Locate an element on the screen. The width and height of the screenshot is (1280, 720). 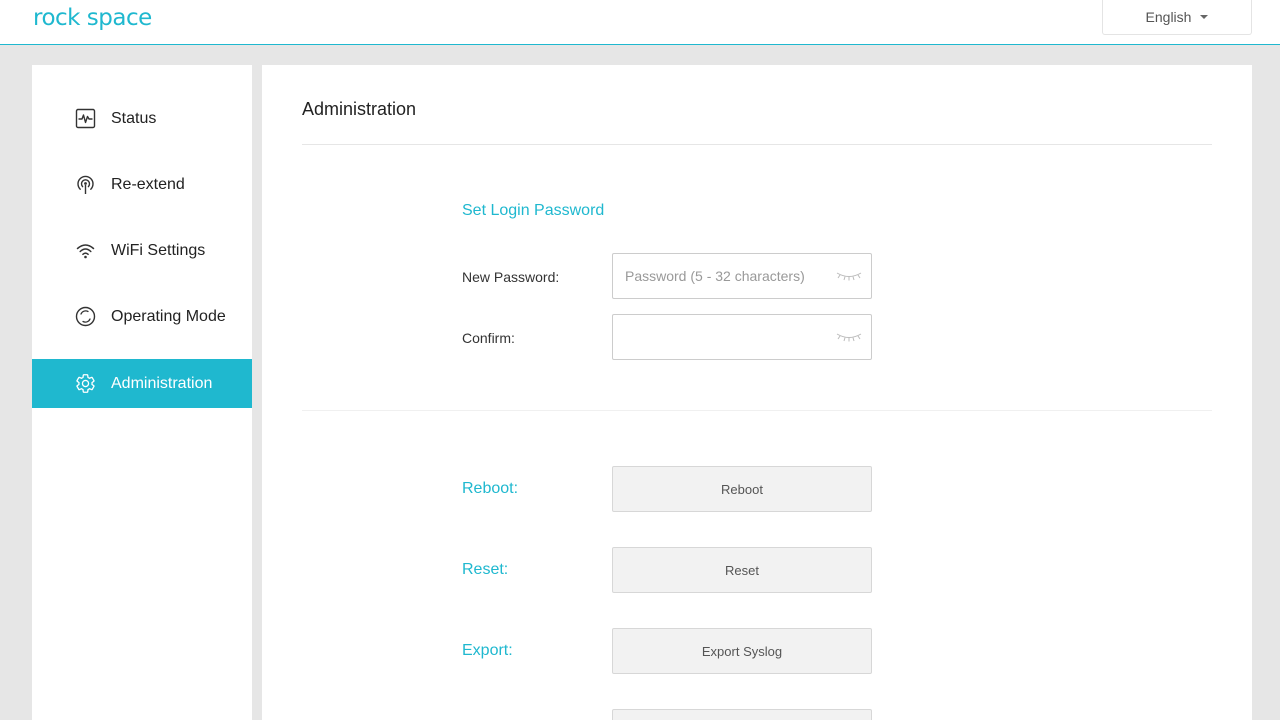
sidebar-item-label: Re-extend is located at coordinates (148, 184).